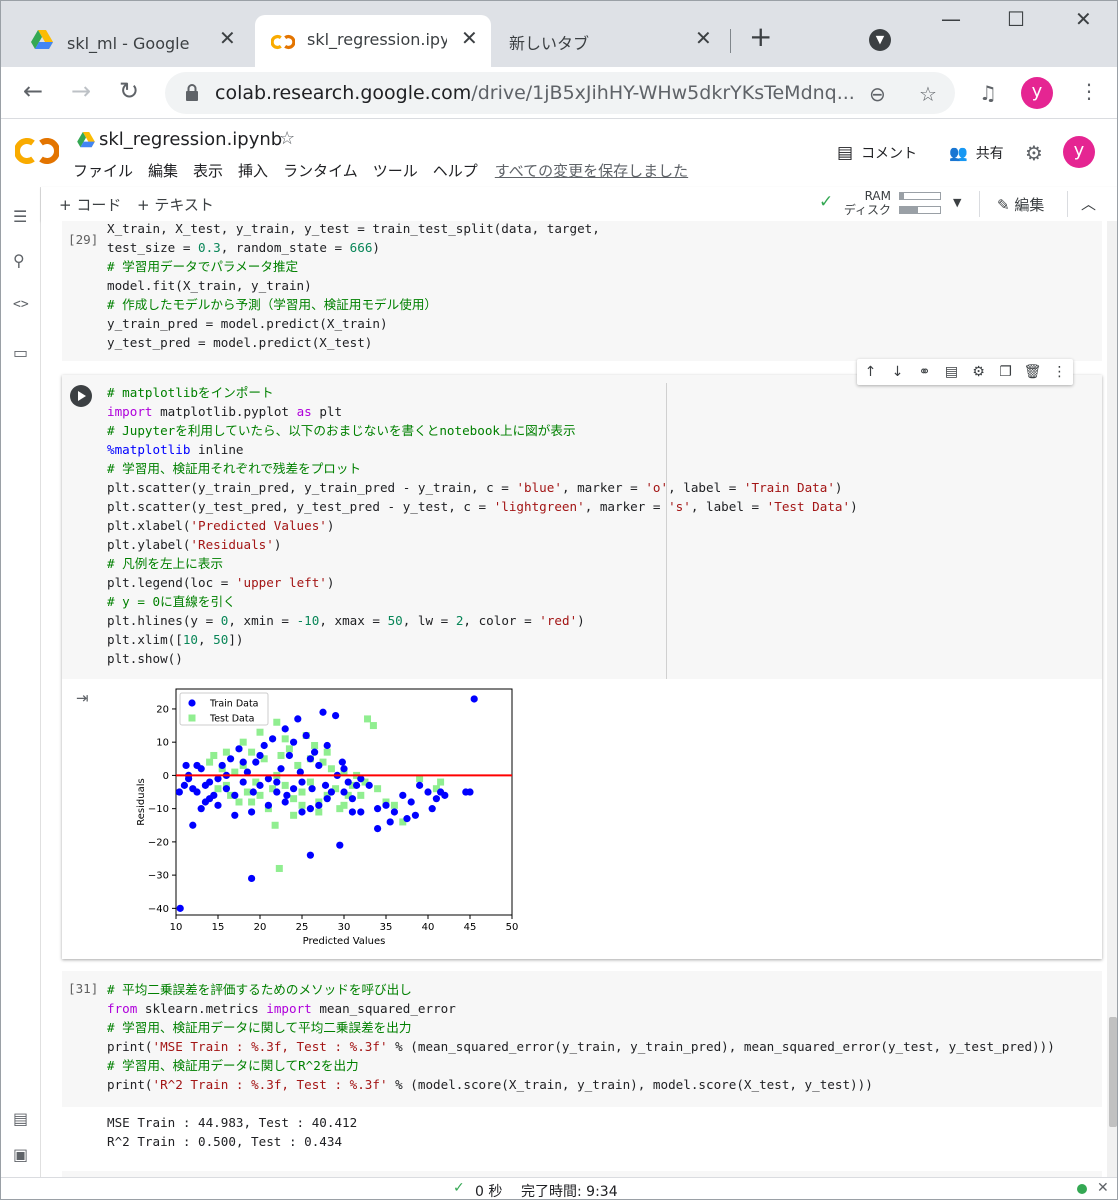 This screenshot has width=1118, height=1200. What do you see at coordinates (343, 93) in the screenshot?
I see `url-domain: colab.research.google.com` at bounding box center [343, 93].